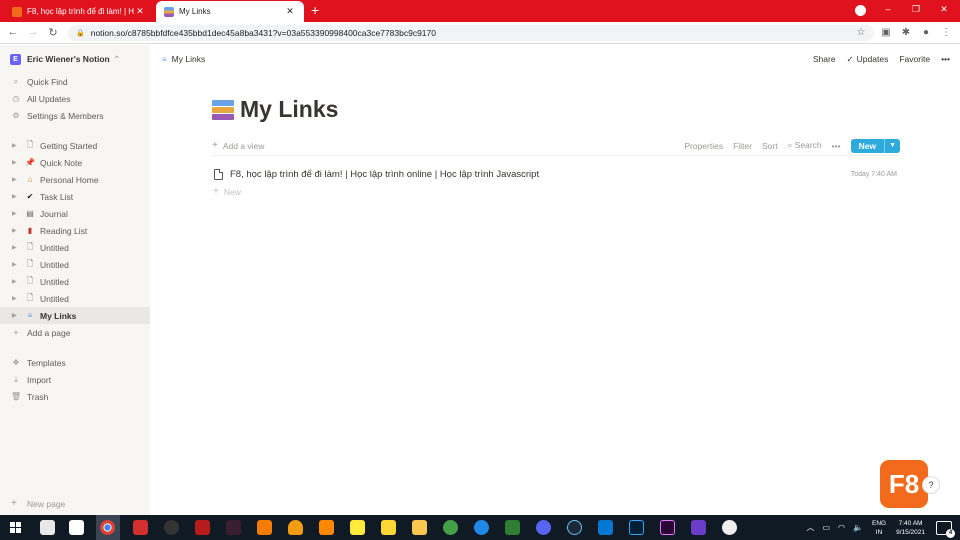 The height and width of the screenshot is (540, 960). What do you see at coordinates (75, 59) in the screenshot?
I see `workspace-switcher: E Eric Wiener's Notion ⌃` at bounding box center [75, 59].